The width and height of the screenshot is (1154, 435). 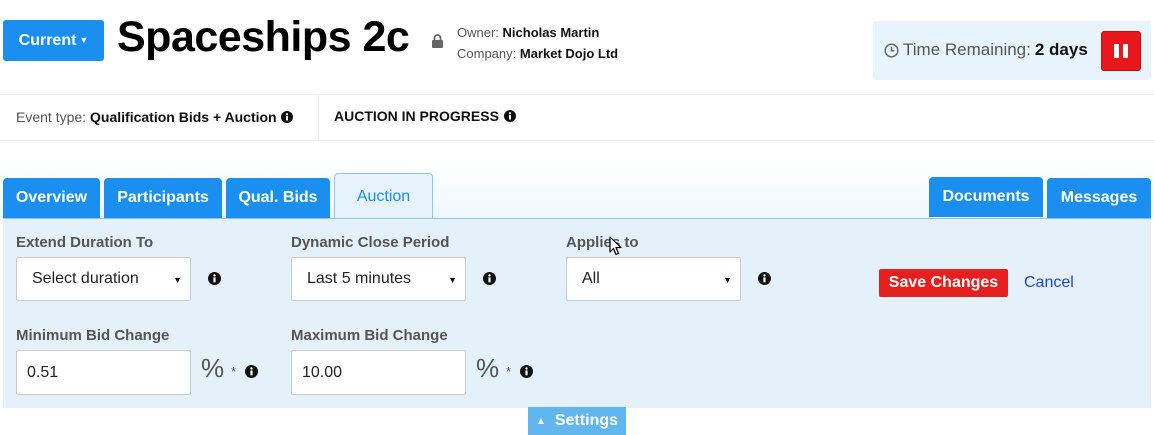 I want to click on settings-toggle-button: ▲ Settings, so click(x=577, y=421).